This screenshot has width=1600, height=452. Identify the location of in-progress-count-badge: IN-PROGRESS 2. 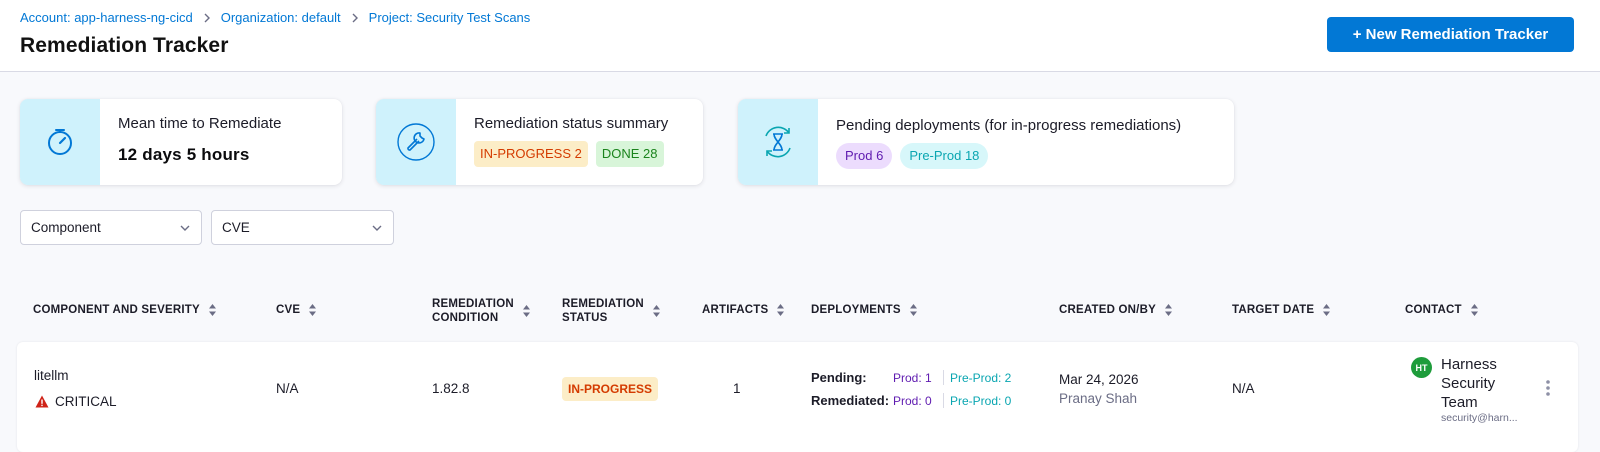
(531, 154).